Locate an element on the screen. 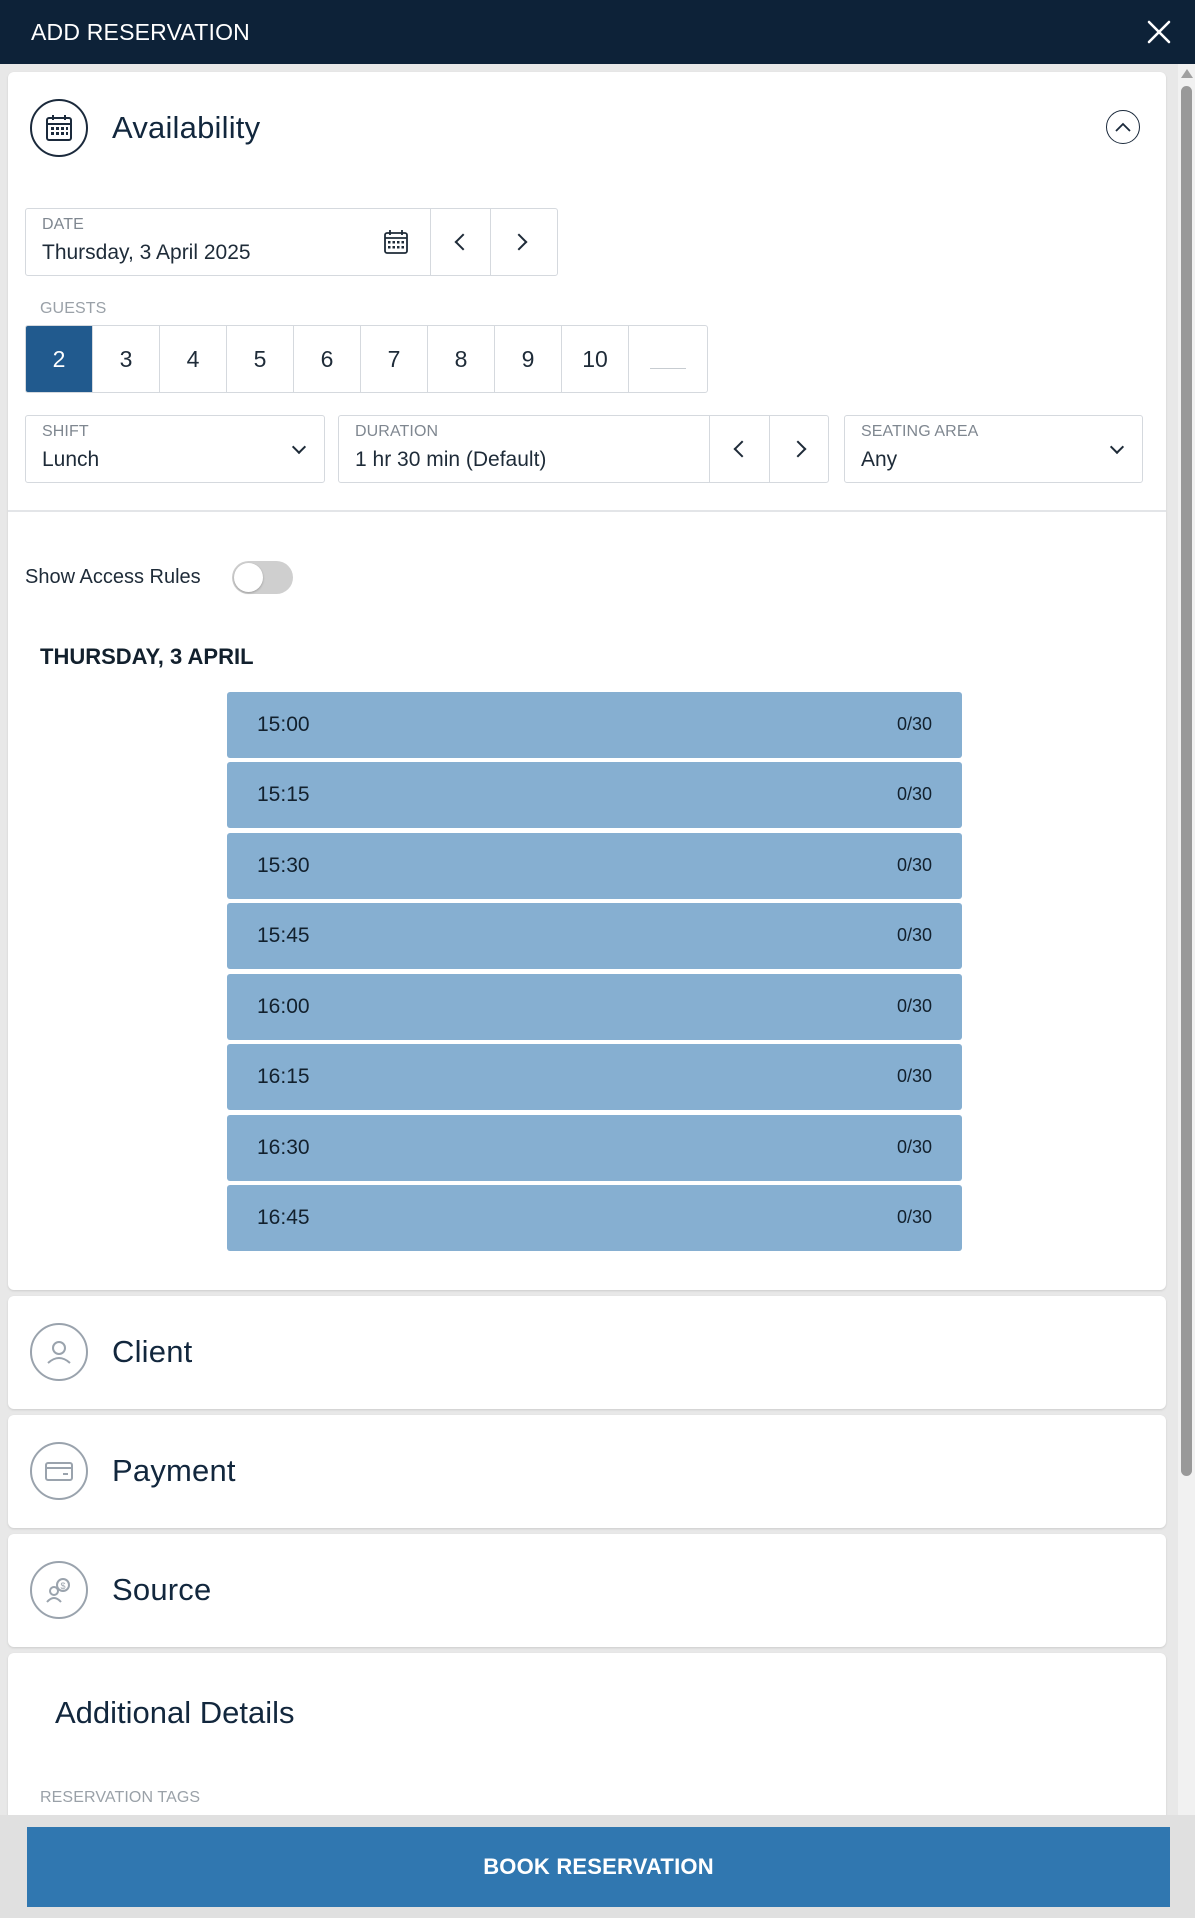  close-icon is located at coordinates (1159, 32).